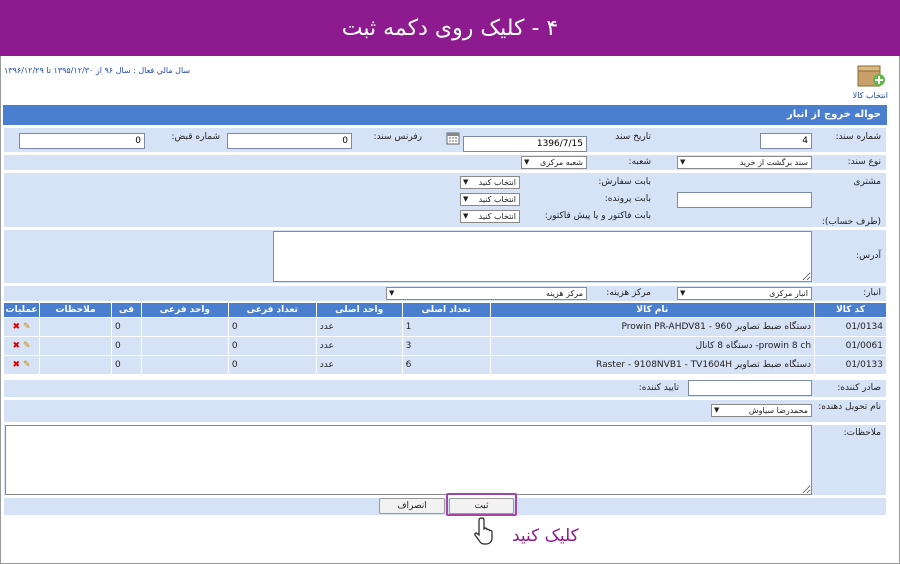 The width and height of the screenshot is (900, 564). Describe the element at coordinates (545, 536) in the screenshot. I see `click-hint-text: کلیک کنید` at that location.